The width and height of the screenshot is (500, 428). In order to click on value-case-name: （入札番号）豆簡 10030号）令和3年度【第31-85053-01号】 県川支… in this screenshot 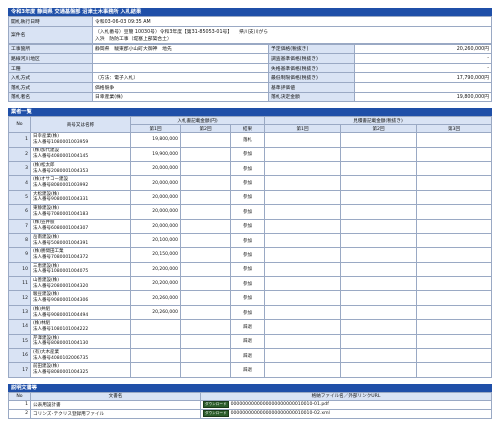, I will do `click(292, 34)`.